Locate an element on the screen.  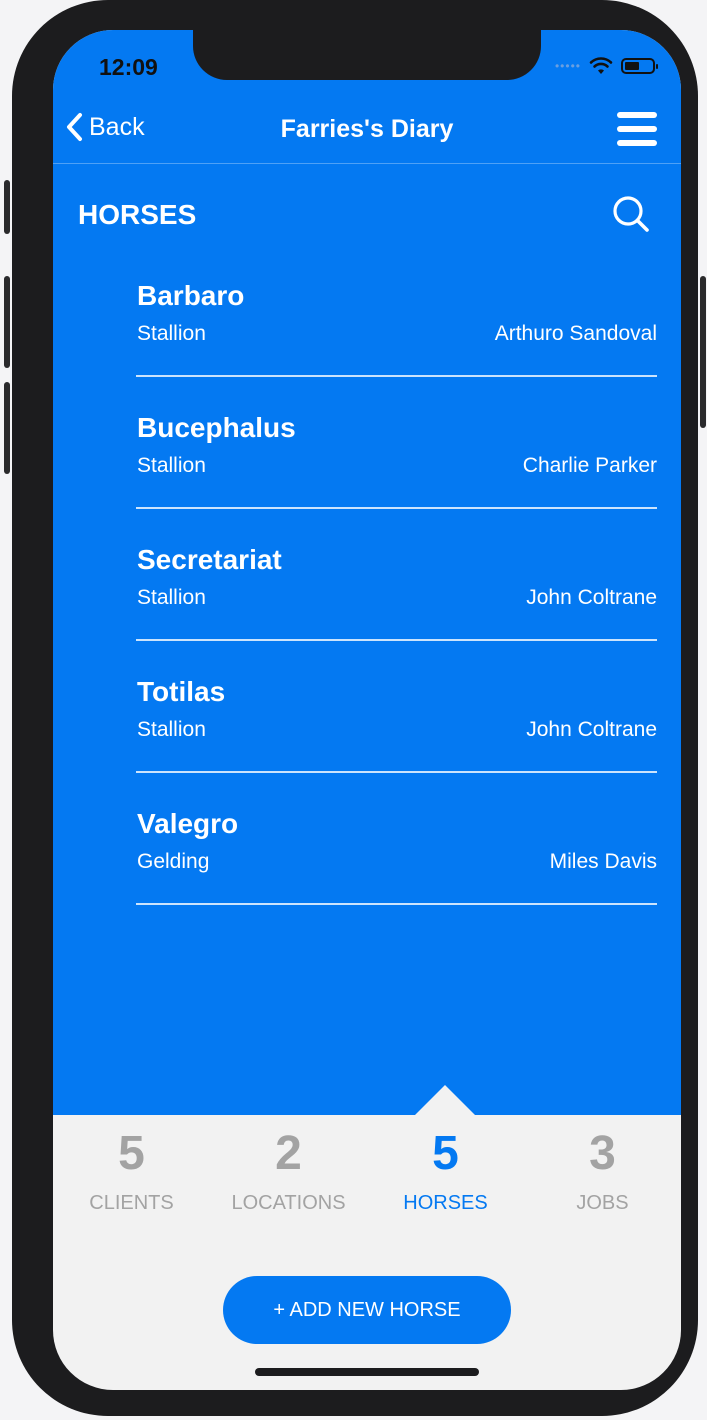
tab-locations: 2 LOCATIONS is located at coordinates (288, 1185).